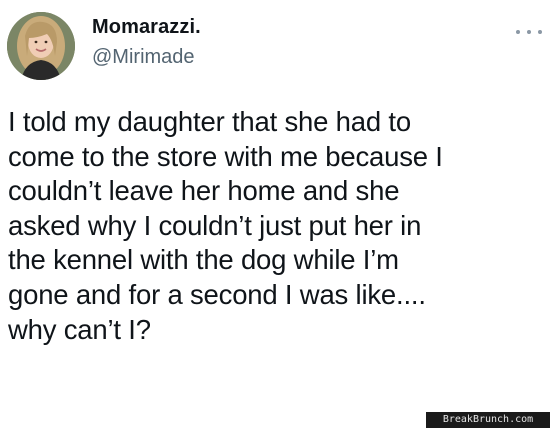 The width and height of the screenshot is (550, 428). I want to click on more-options-icon, so click(529, 32).